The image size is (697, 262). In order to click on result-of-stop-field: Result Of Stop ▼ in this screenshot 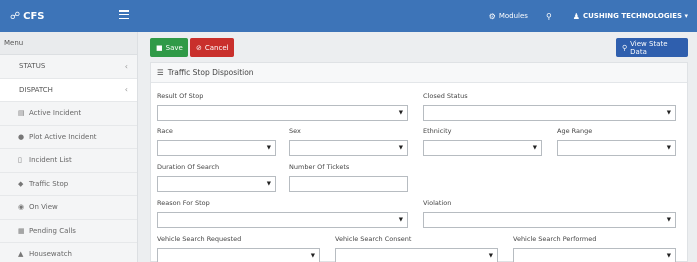, I will do `click(282, 106)`.